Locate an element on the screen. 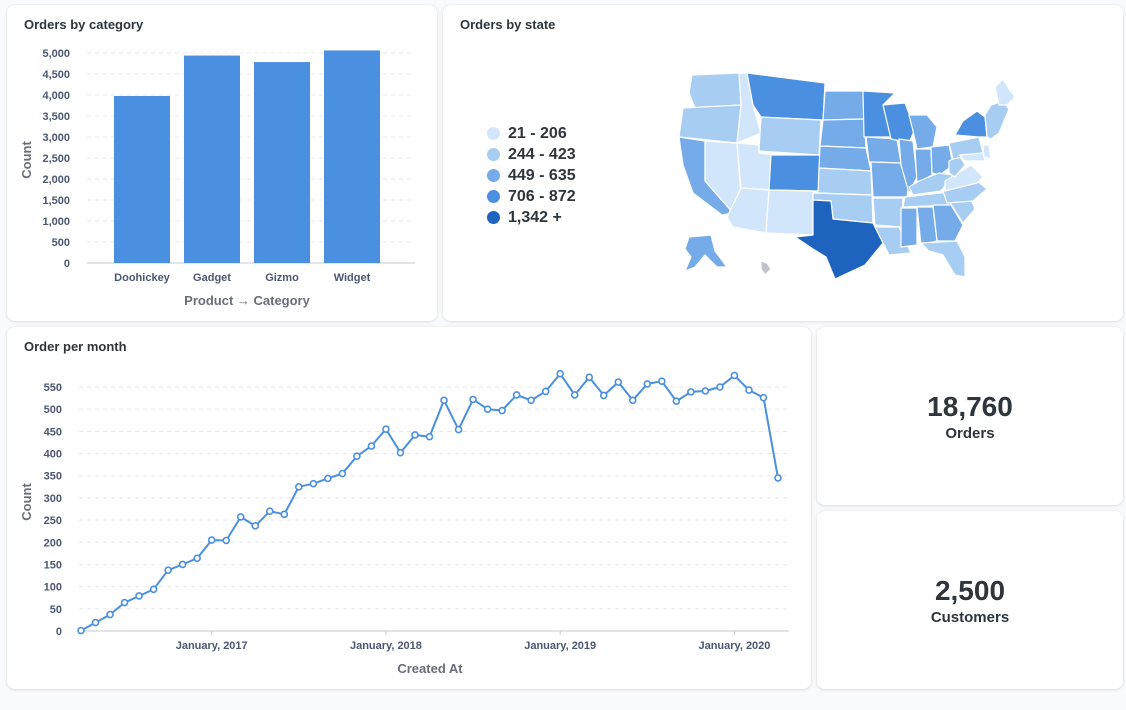 The image size is (1126, 710). state-new-mexico is located at coordinates (789, 212).